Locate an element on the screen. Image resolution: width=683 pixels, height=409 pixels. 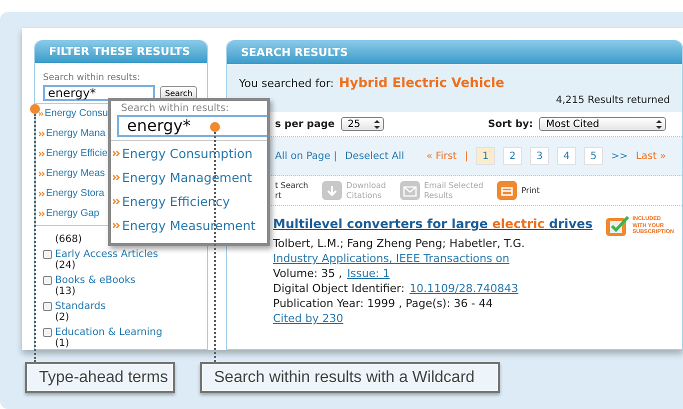
suggestion-item: Energy Gap is located at coordinates (73, 213).